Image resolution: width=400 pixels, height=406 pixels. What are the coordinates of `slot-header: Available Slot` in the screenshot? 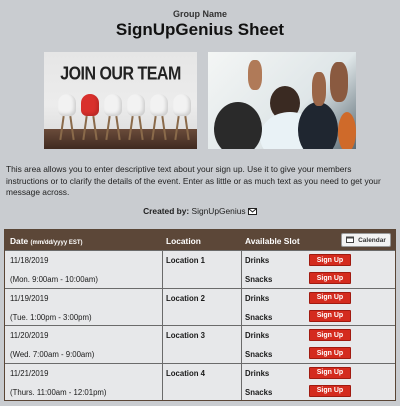 It's located at (272, 241).